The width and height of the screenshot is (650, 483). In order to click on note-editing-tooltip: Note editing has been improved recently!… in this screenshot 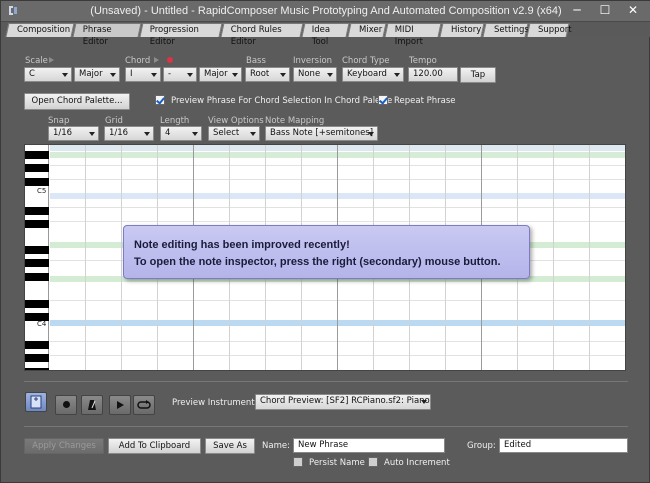, I will do `click(326, 252)`.